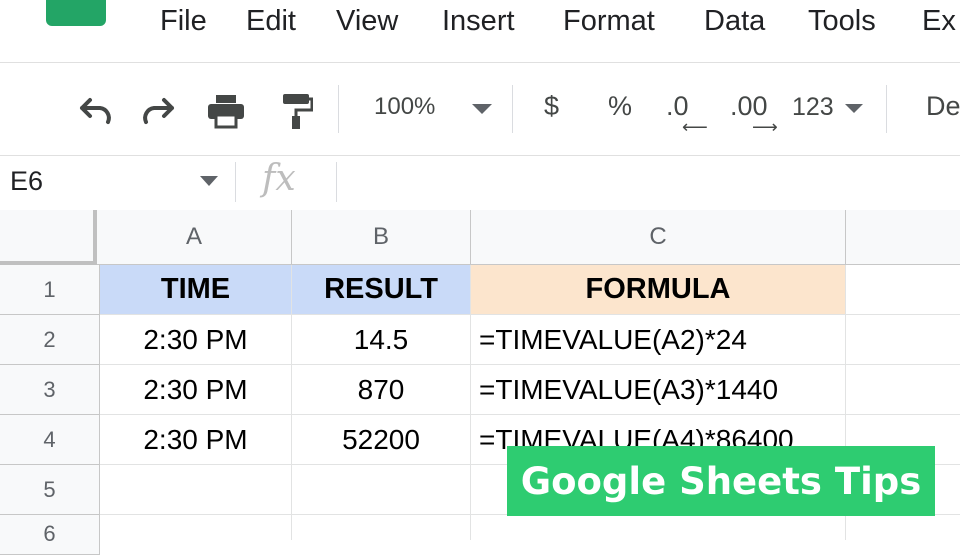 The image size is (960, 555). I want to click on row-header-1: 1, so click(50, 290).